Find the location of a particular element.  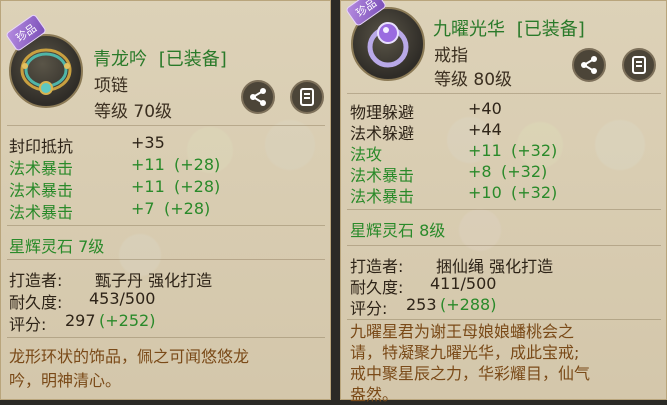

stat-value: +7 is located at coordinates (143, 208).